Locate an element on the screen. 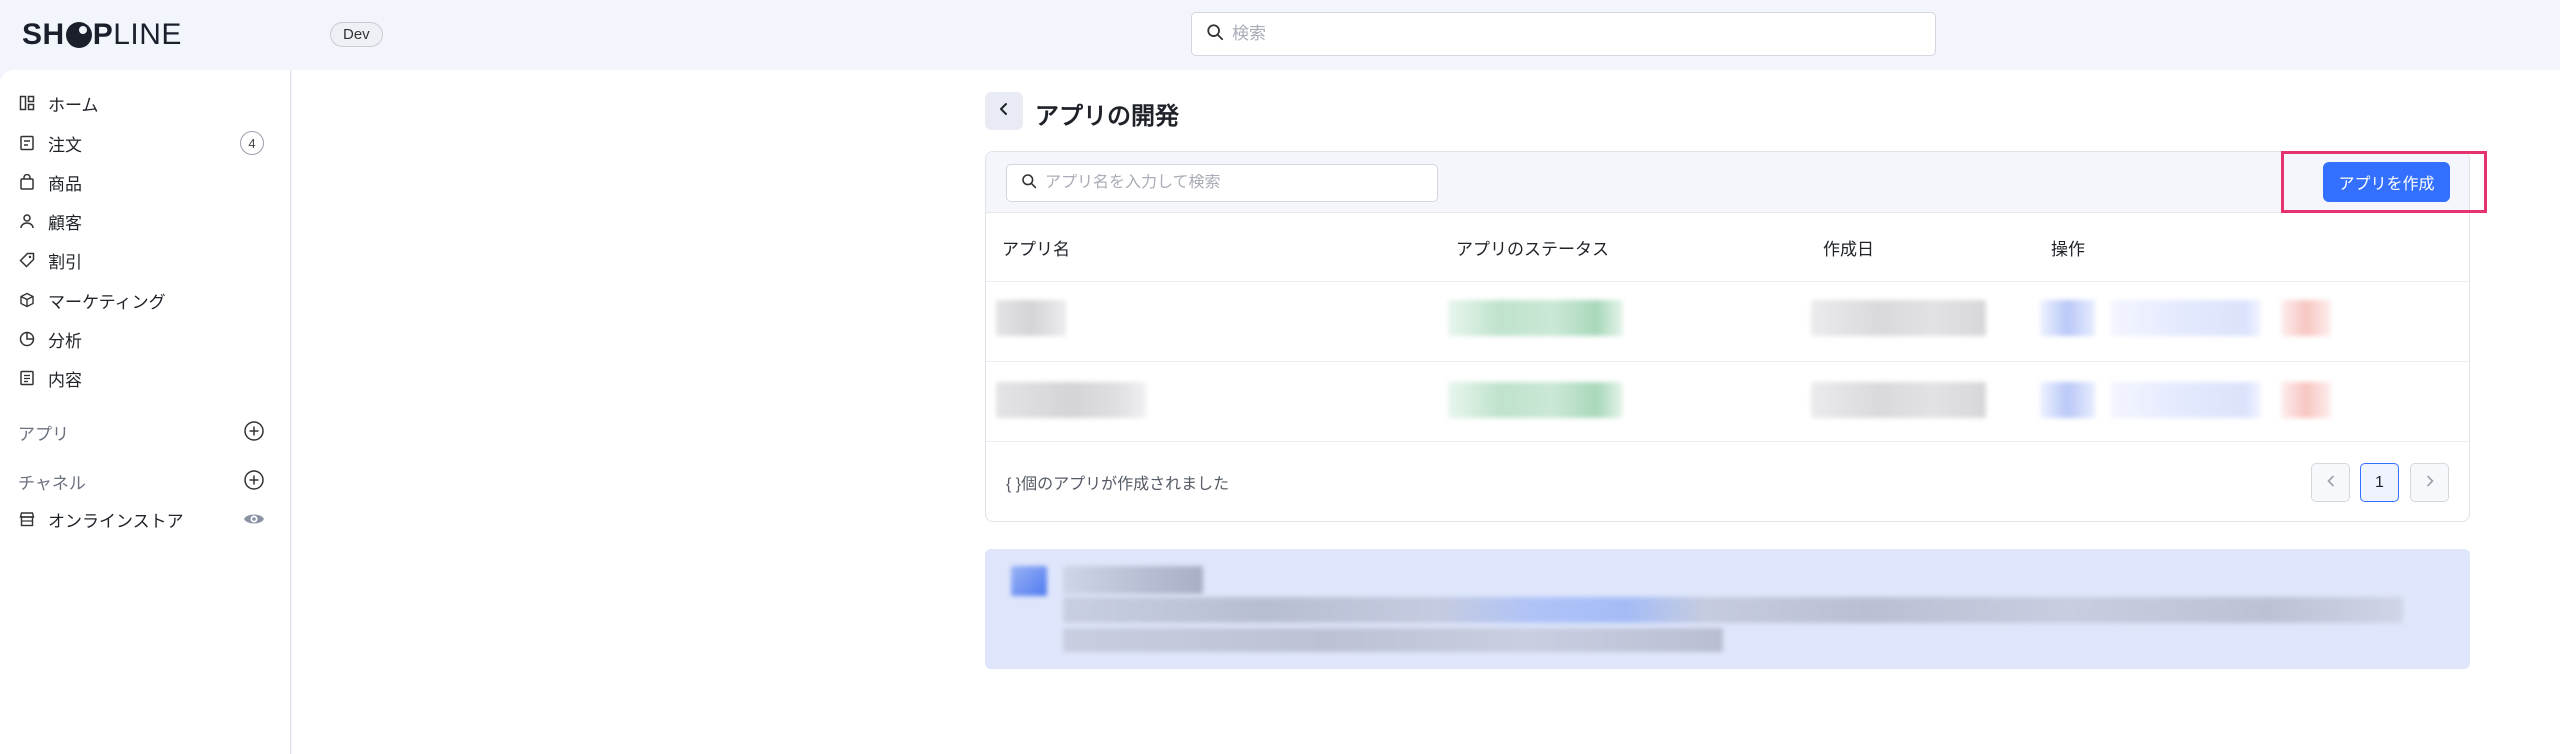 This screenshot has height=754, width=2560. create-app-button: アプリを作成 is located at coordinates (2386, 182).